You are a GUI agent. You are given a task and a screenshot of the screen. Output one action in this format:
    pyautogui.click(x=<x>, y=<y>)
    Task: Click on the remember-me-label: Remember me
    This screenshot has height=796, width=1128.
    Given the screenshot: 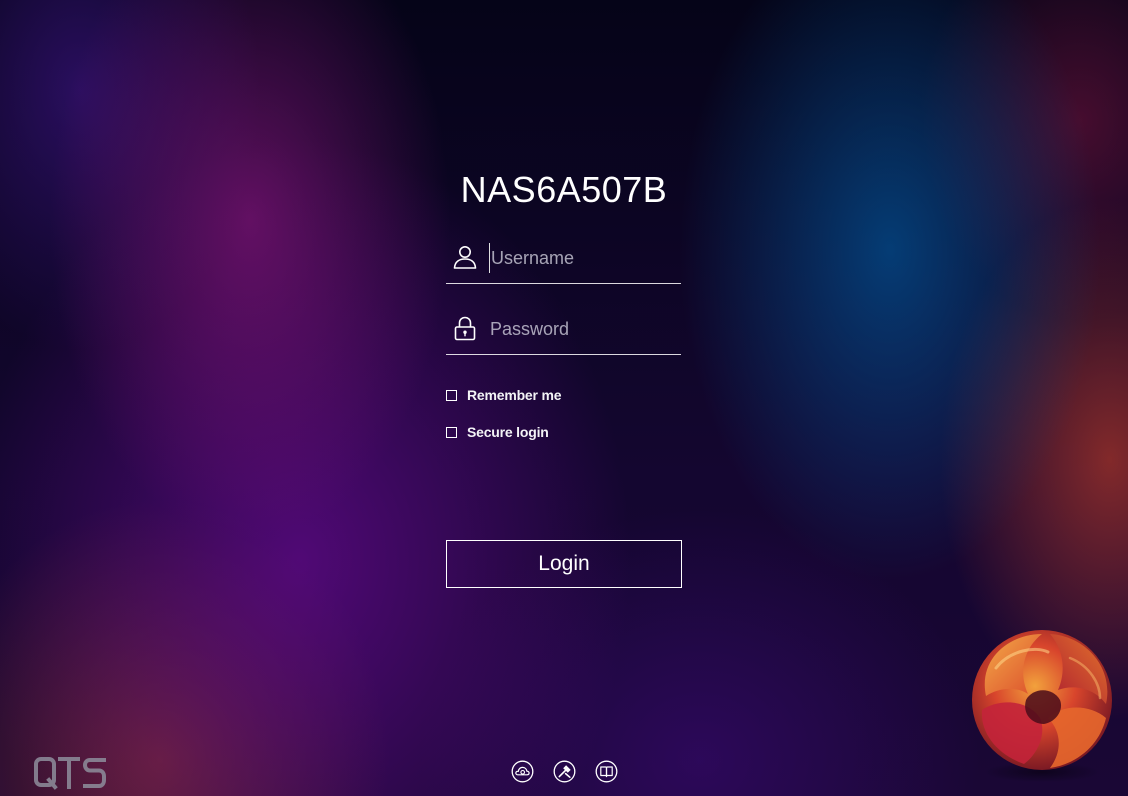 What is the action you would take?
    pyautogui.click(x=514, y=395)
    